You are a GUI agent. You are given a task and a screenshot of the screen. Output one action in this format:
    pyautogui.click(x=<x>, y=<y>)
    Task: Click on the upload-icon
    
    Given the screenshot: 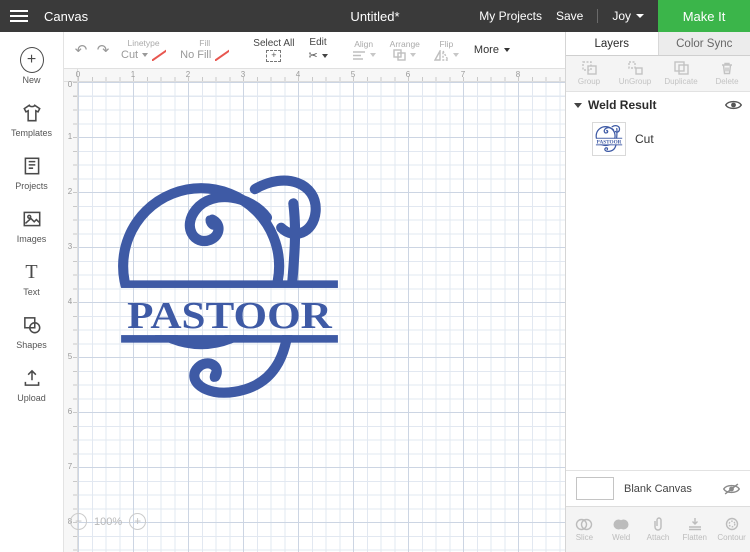 What is the action you would take?
    pyautogui.click(x=32, y=378)
    